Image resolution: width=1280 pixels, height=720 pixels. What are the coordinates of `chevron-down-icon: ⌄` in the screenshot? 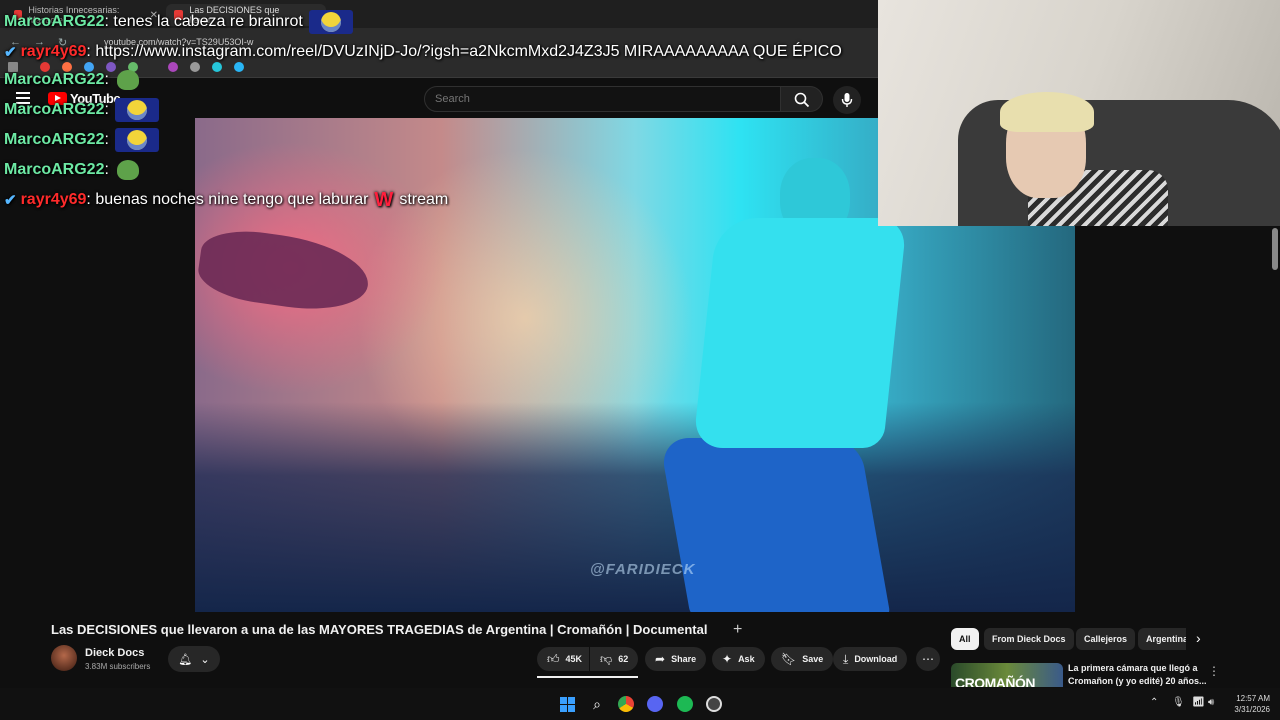 It's located at (205, 659).